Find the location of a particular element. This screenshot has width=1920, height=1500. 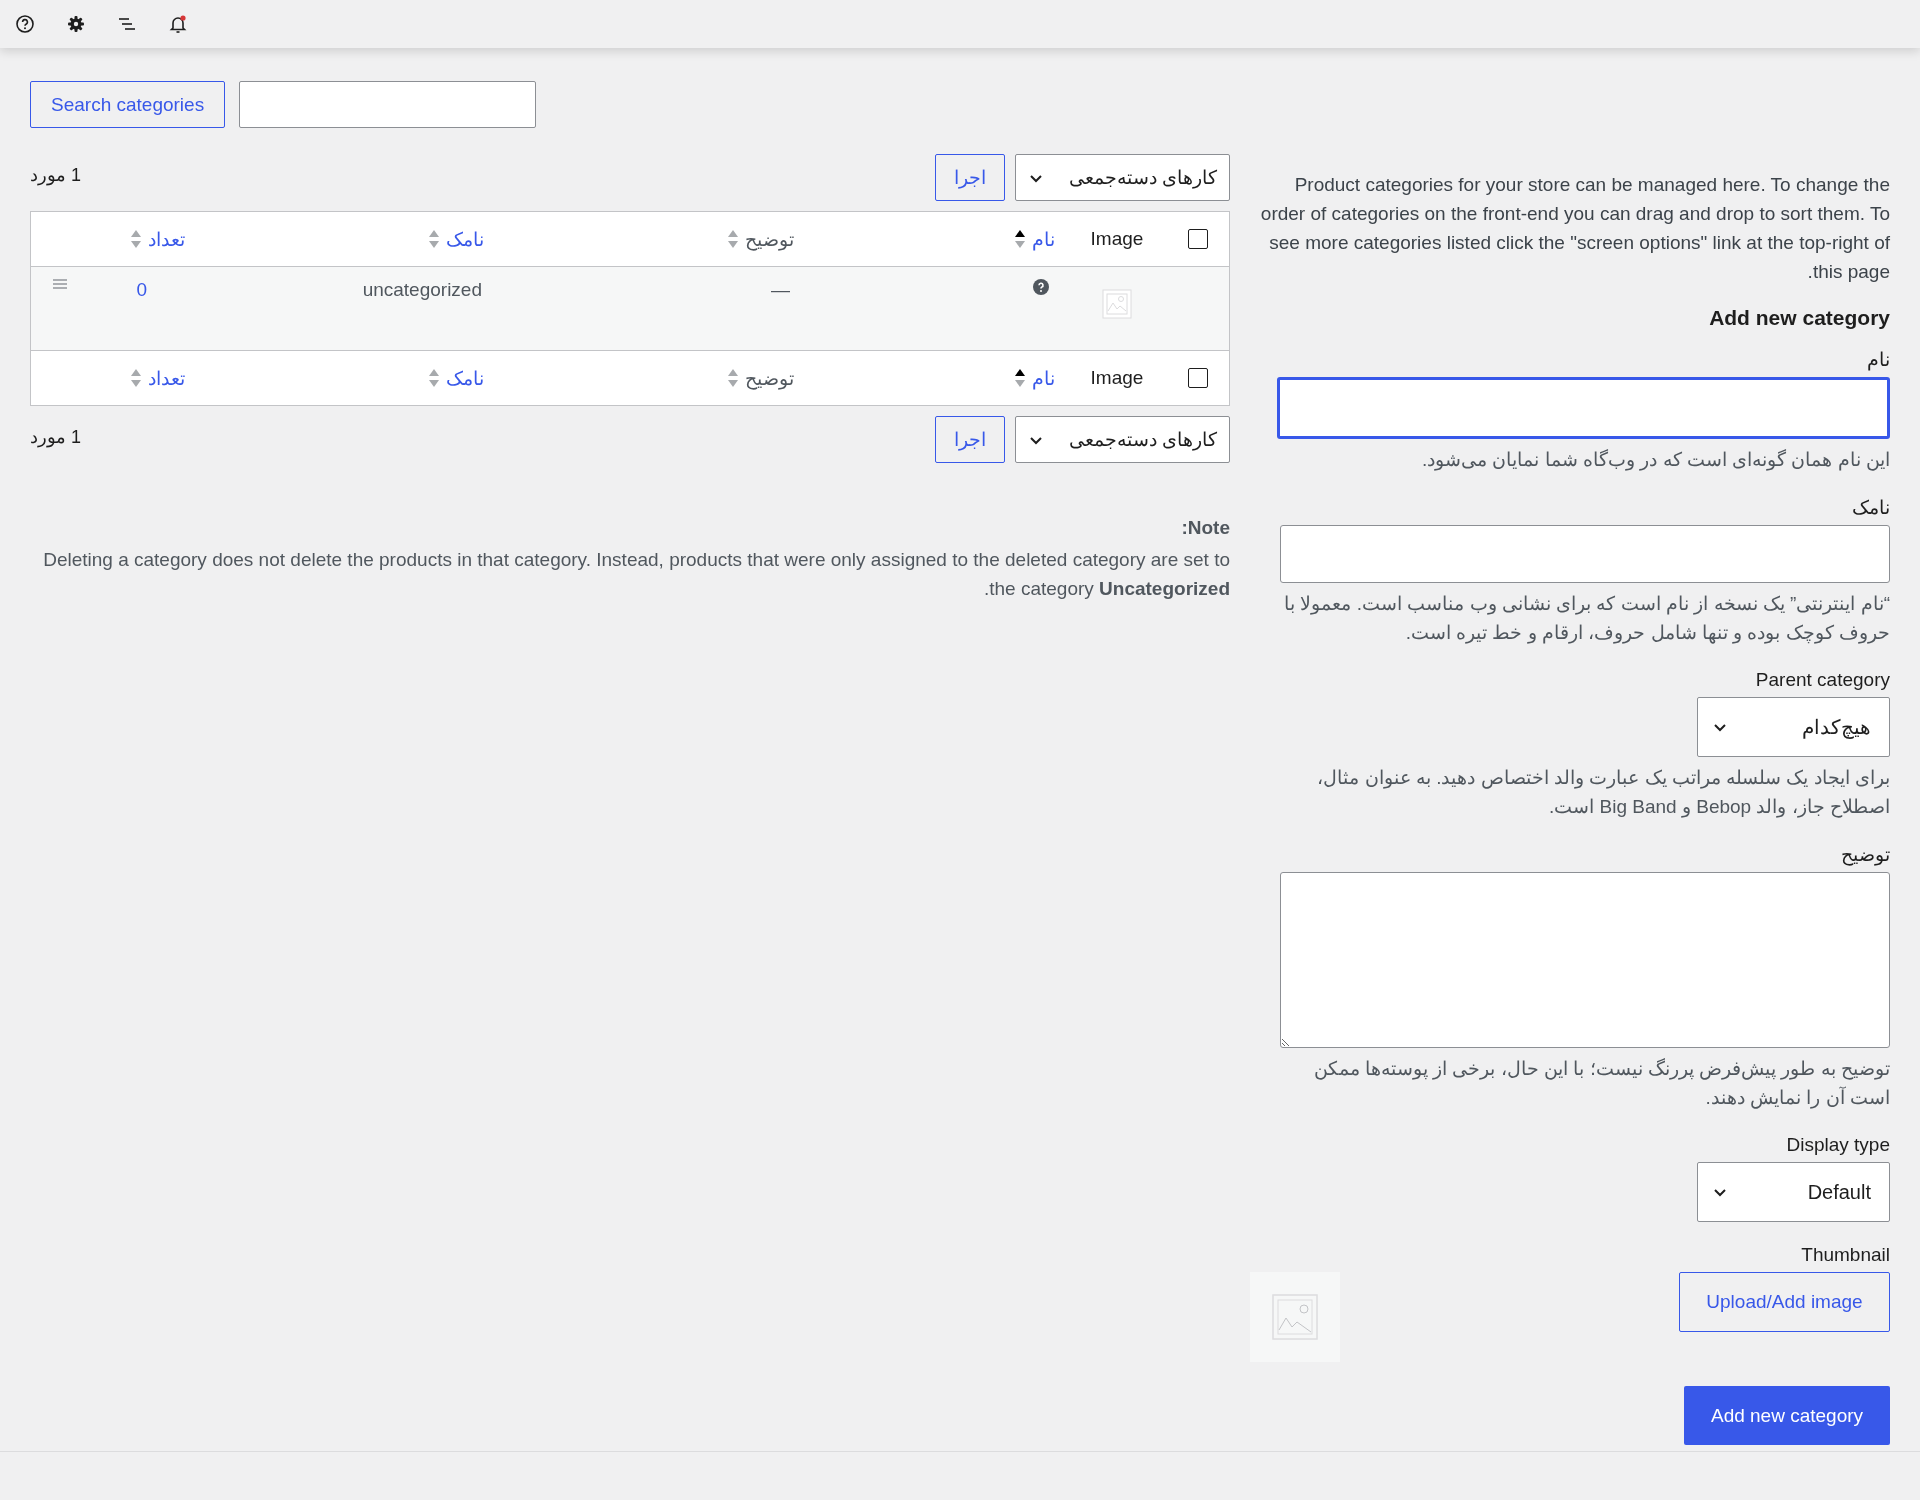

note-text: Deleting a category does not delete the products in that category. Instead, products that were only assigned to the deleted category are set to the category Uncategorized. is located at coordinates (636, 574).